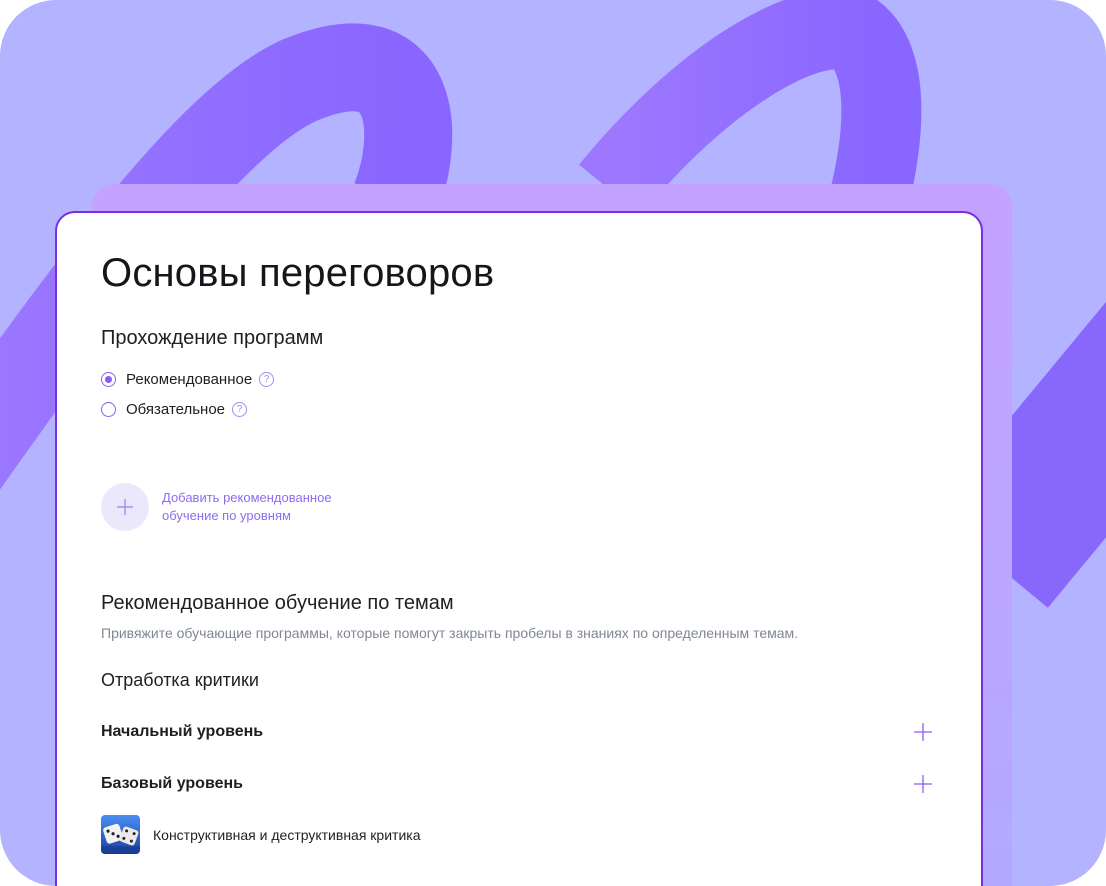  I want to click on radio-label: Рекомендованное, so click(189, 379).